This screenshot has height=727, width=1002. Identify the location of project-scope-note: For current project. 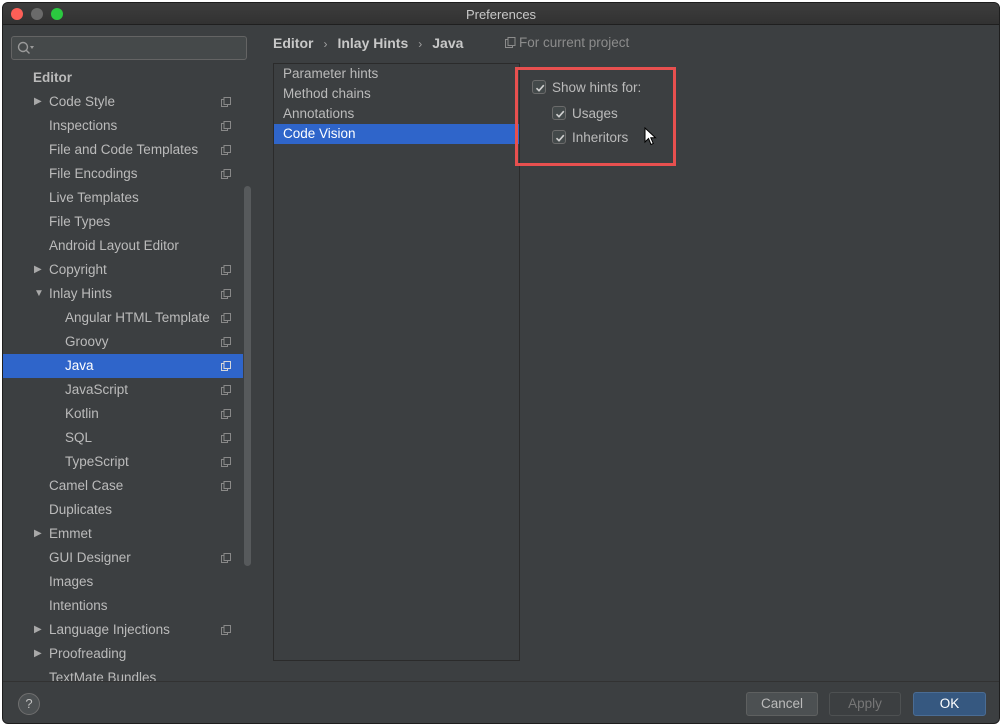
(567, 43).